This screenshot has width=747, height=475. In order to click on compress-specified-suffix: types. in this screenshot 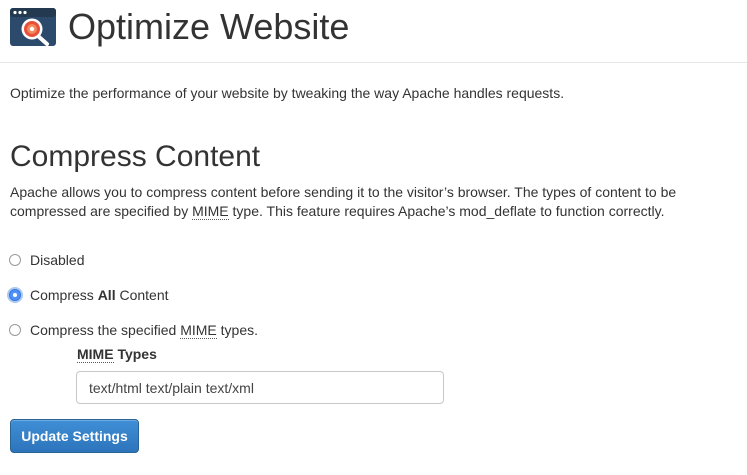, I will do `click(237, 330)`.